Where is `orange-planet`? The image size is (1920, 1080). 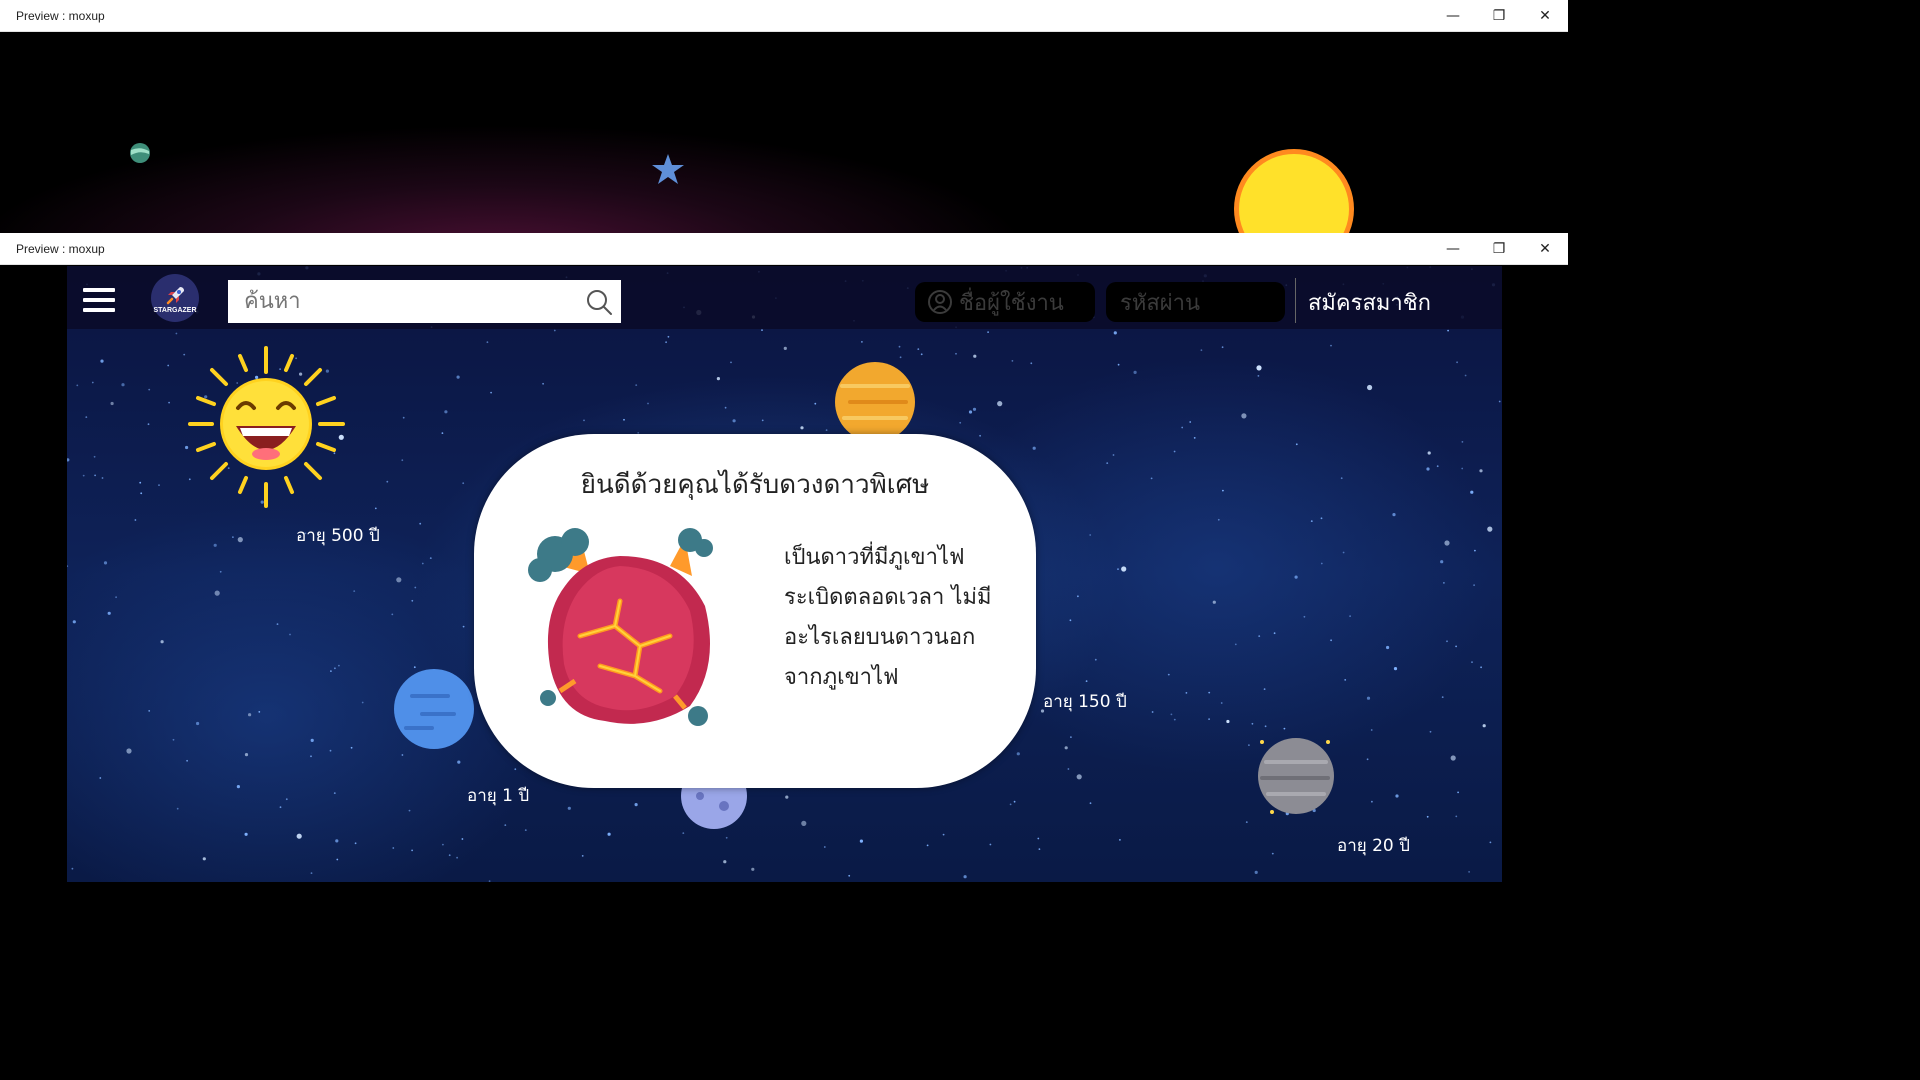 orange-planet is located at coordinates (875, 402).